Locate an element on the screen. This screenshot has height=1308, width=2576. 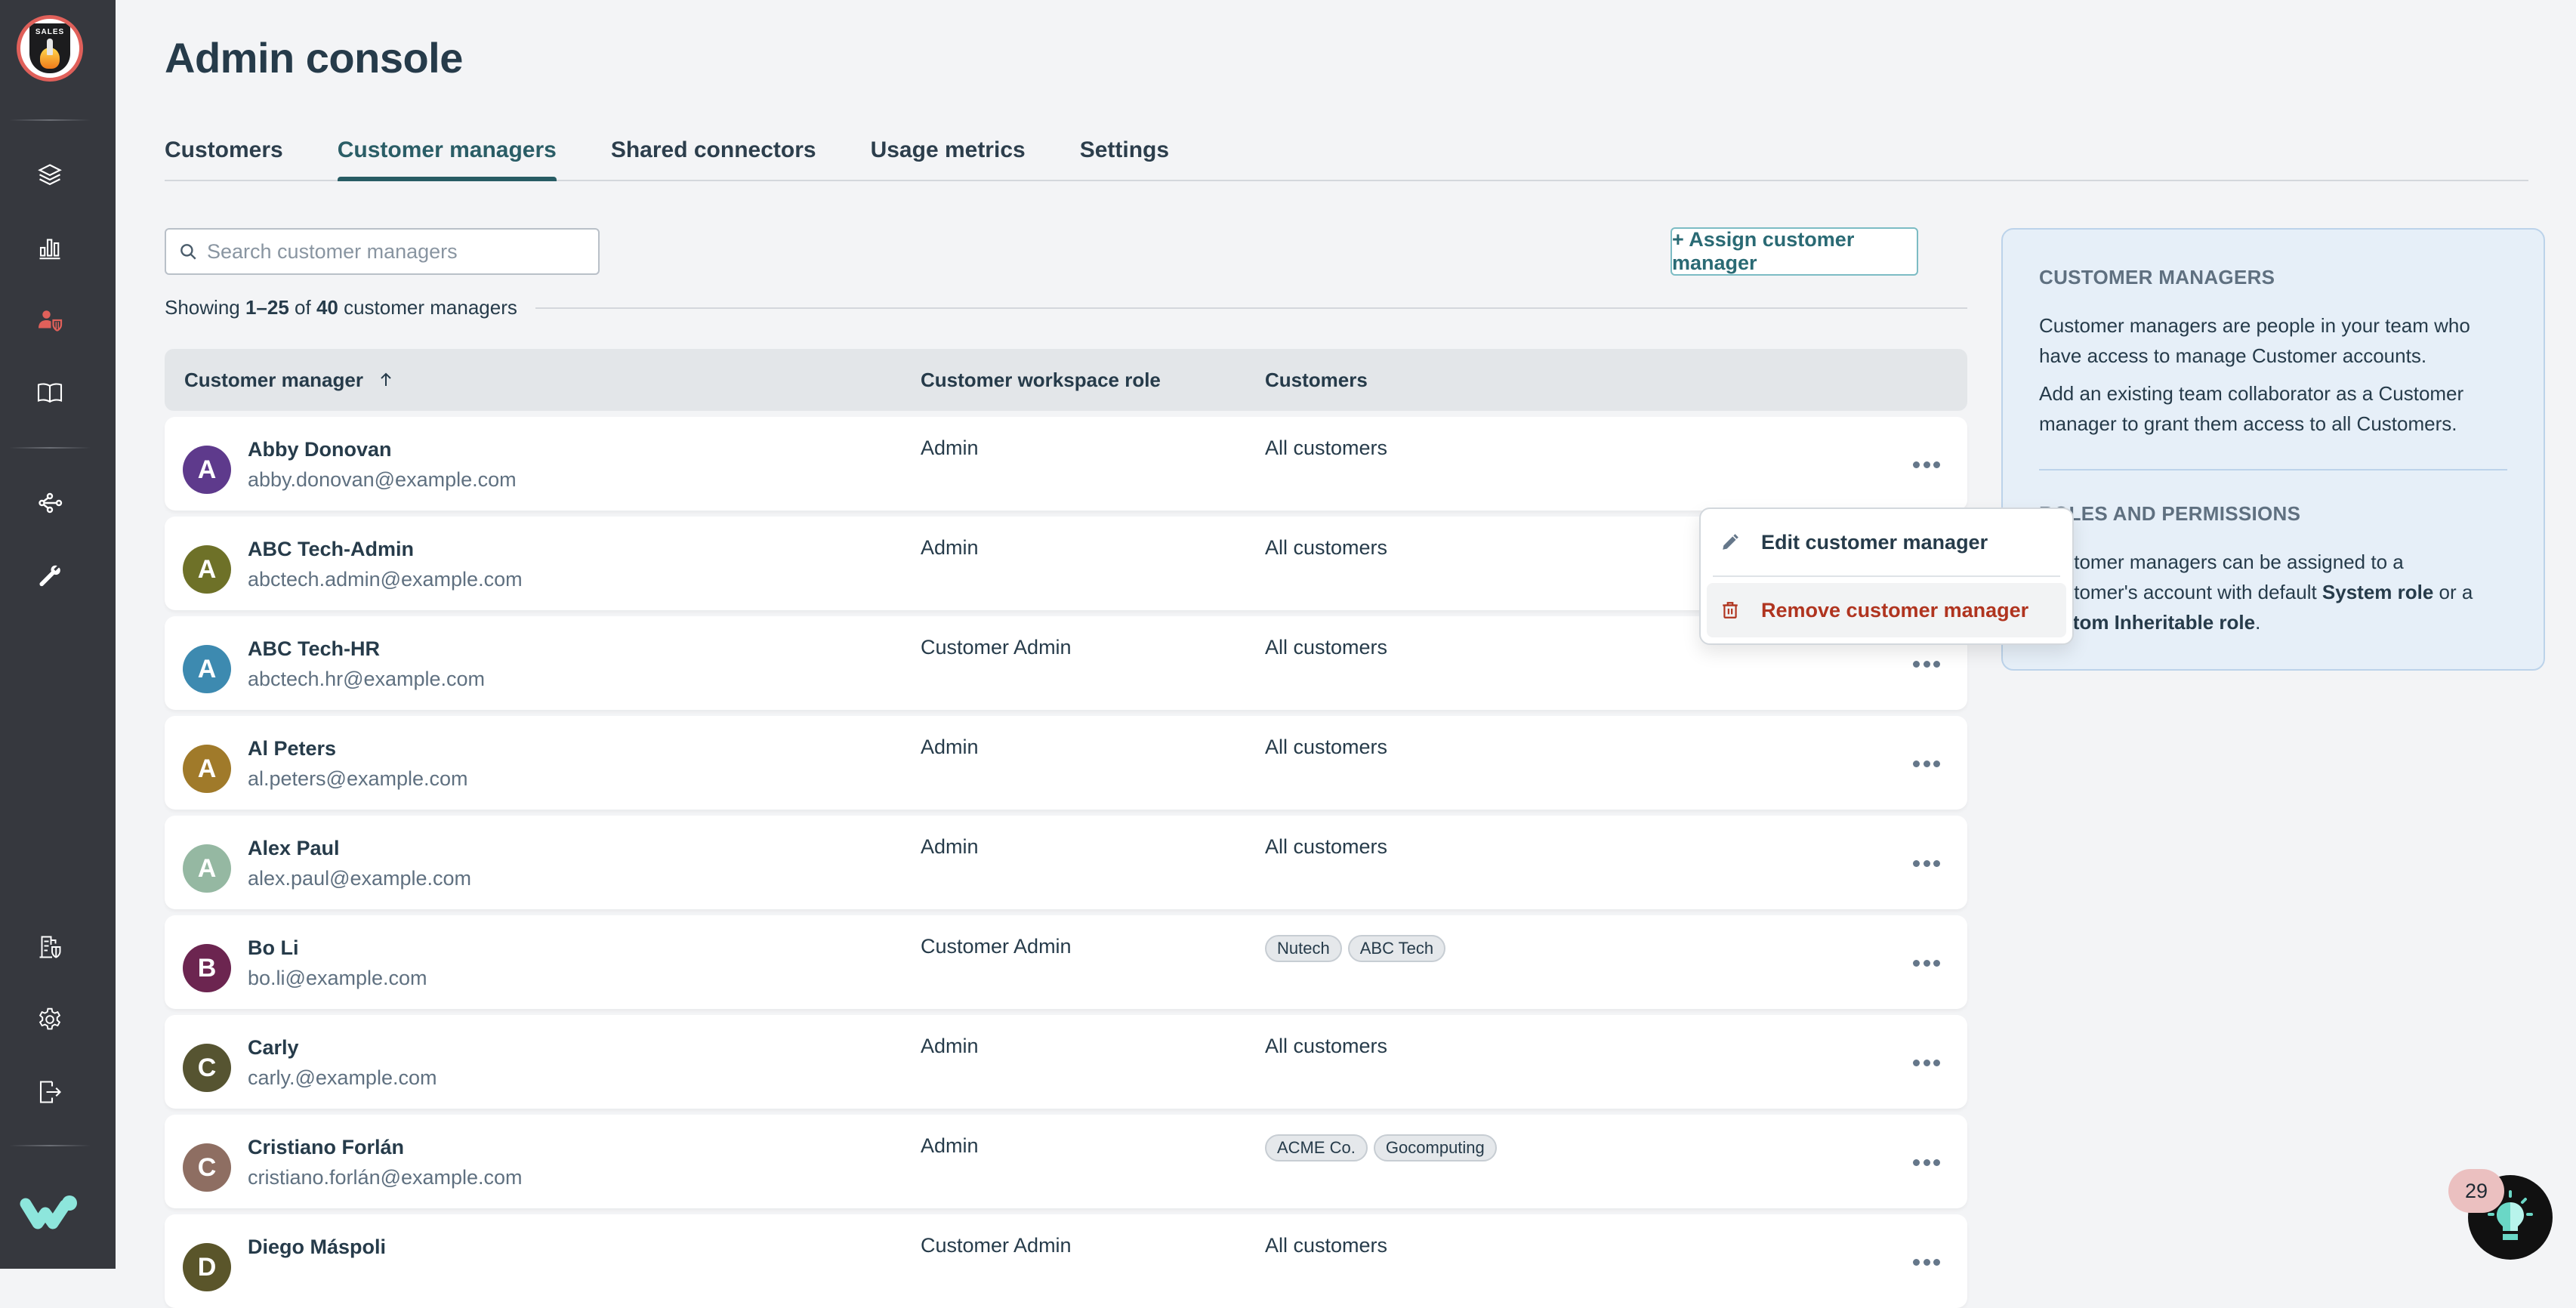
sidebar-item-connectors is located at coordinates (50, 503).